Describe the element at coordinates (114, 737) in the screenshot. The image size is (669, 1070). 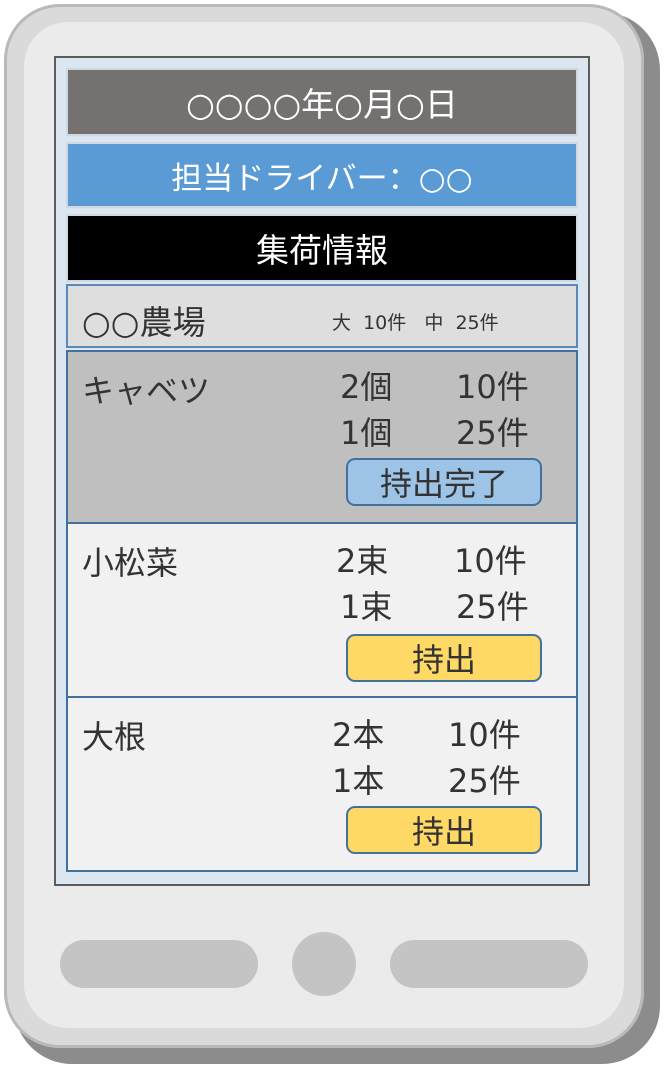
I see `item-name: 大根` at that location.